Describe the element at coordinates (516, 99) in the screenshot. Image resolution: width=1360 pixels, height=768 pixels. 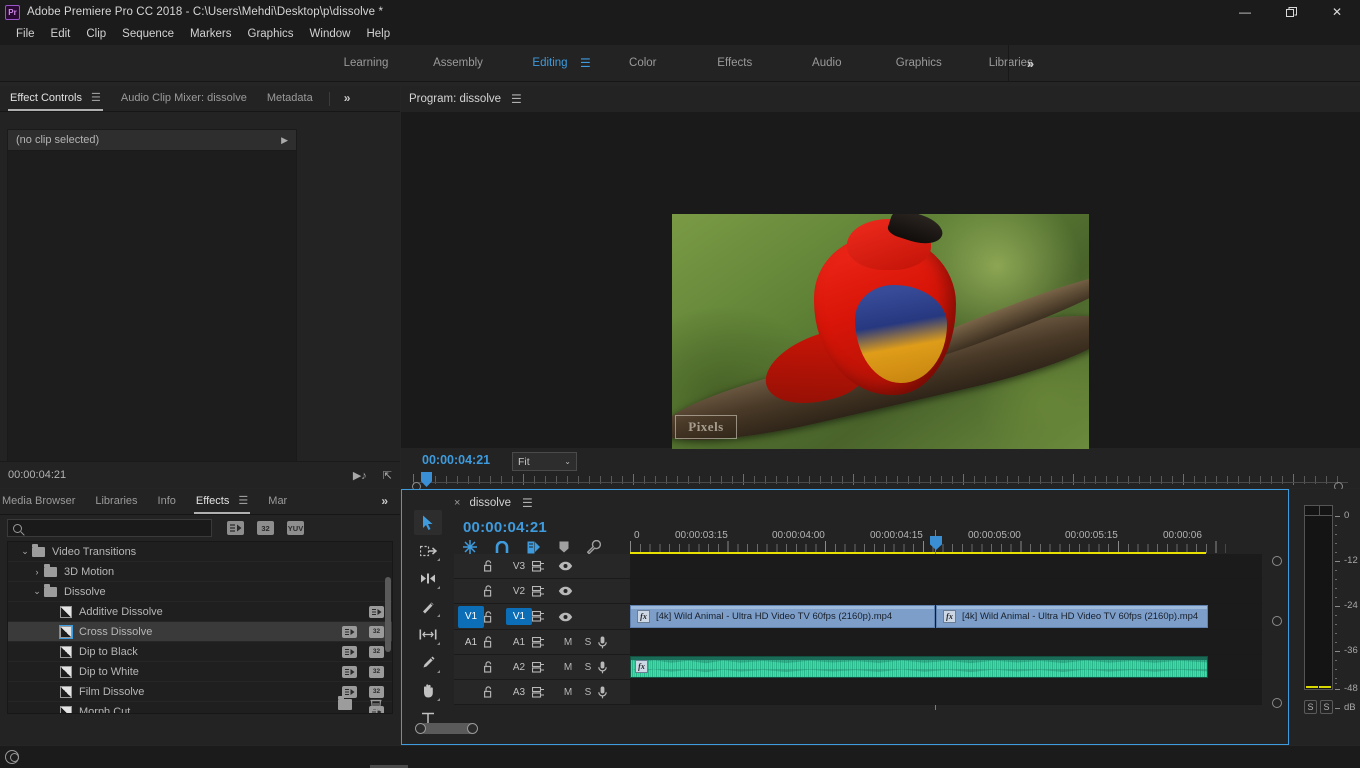
I see `program-monitor-hamburger-icon: ☰` at that location.